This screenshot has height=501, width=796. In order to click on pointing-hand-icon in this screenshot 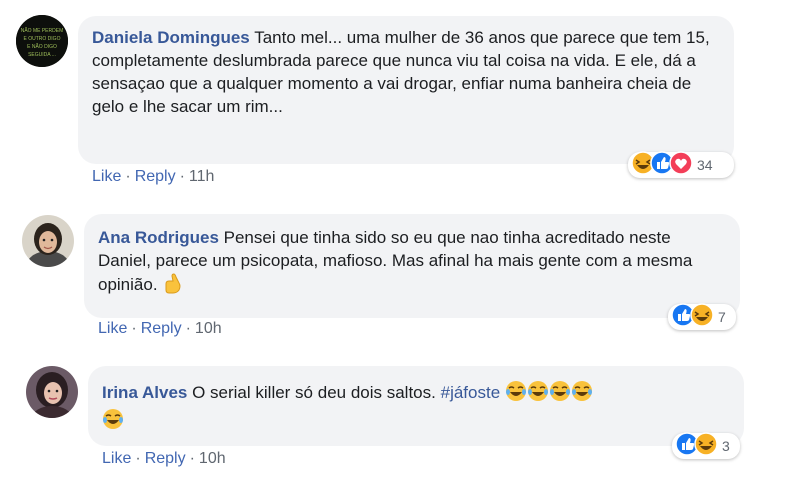, I will do `click(173, 286)`.